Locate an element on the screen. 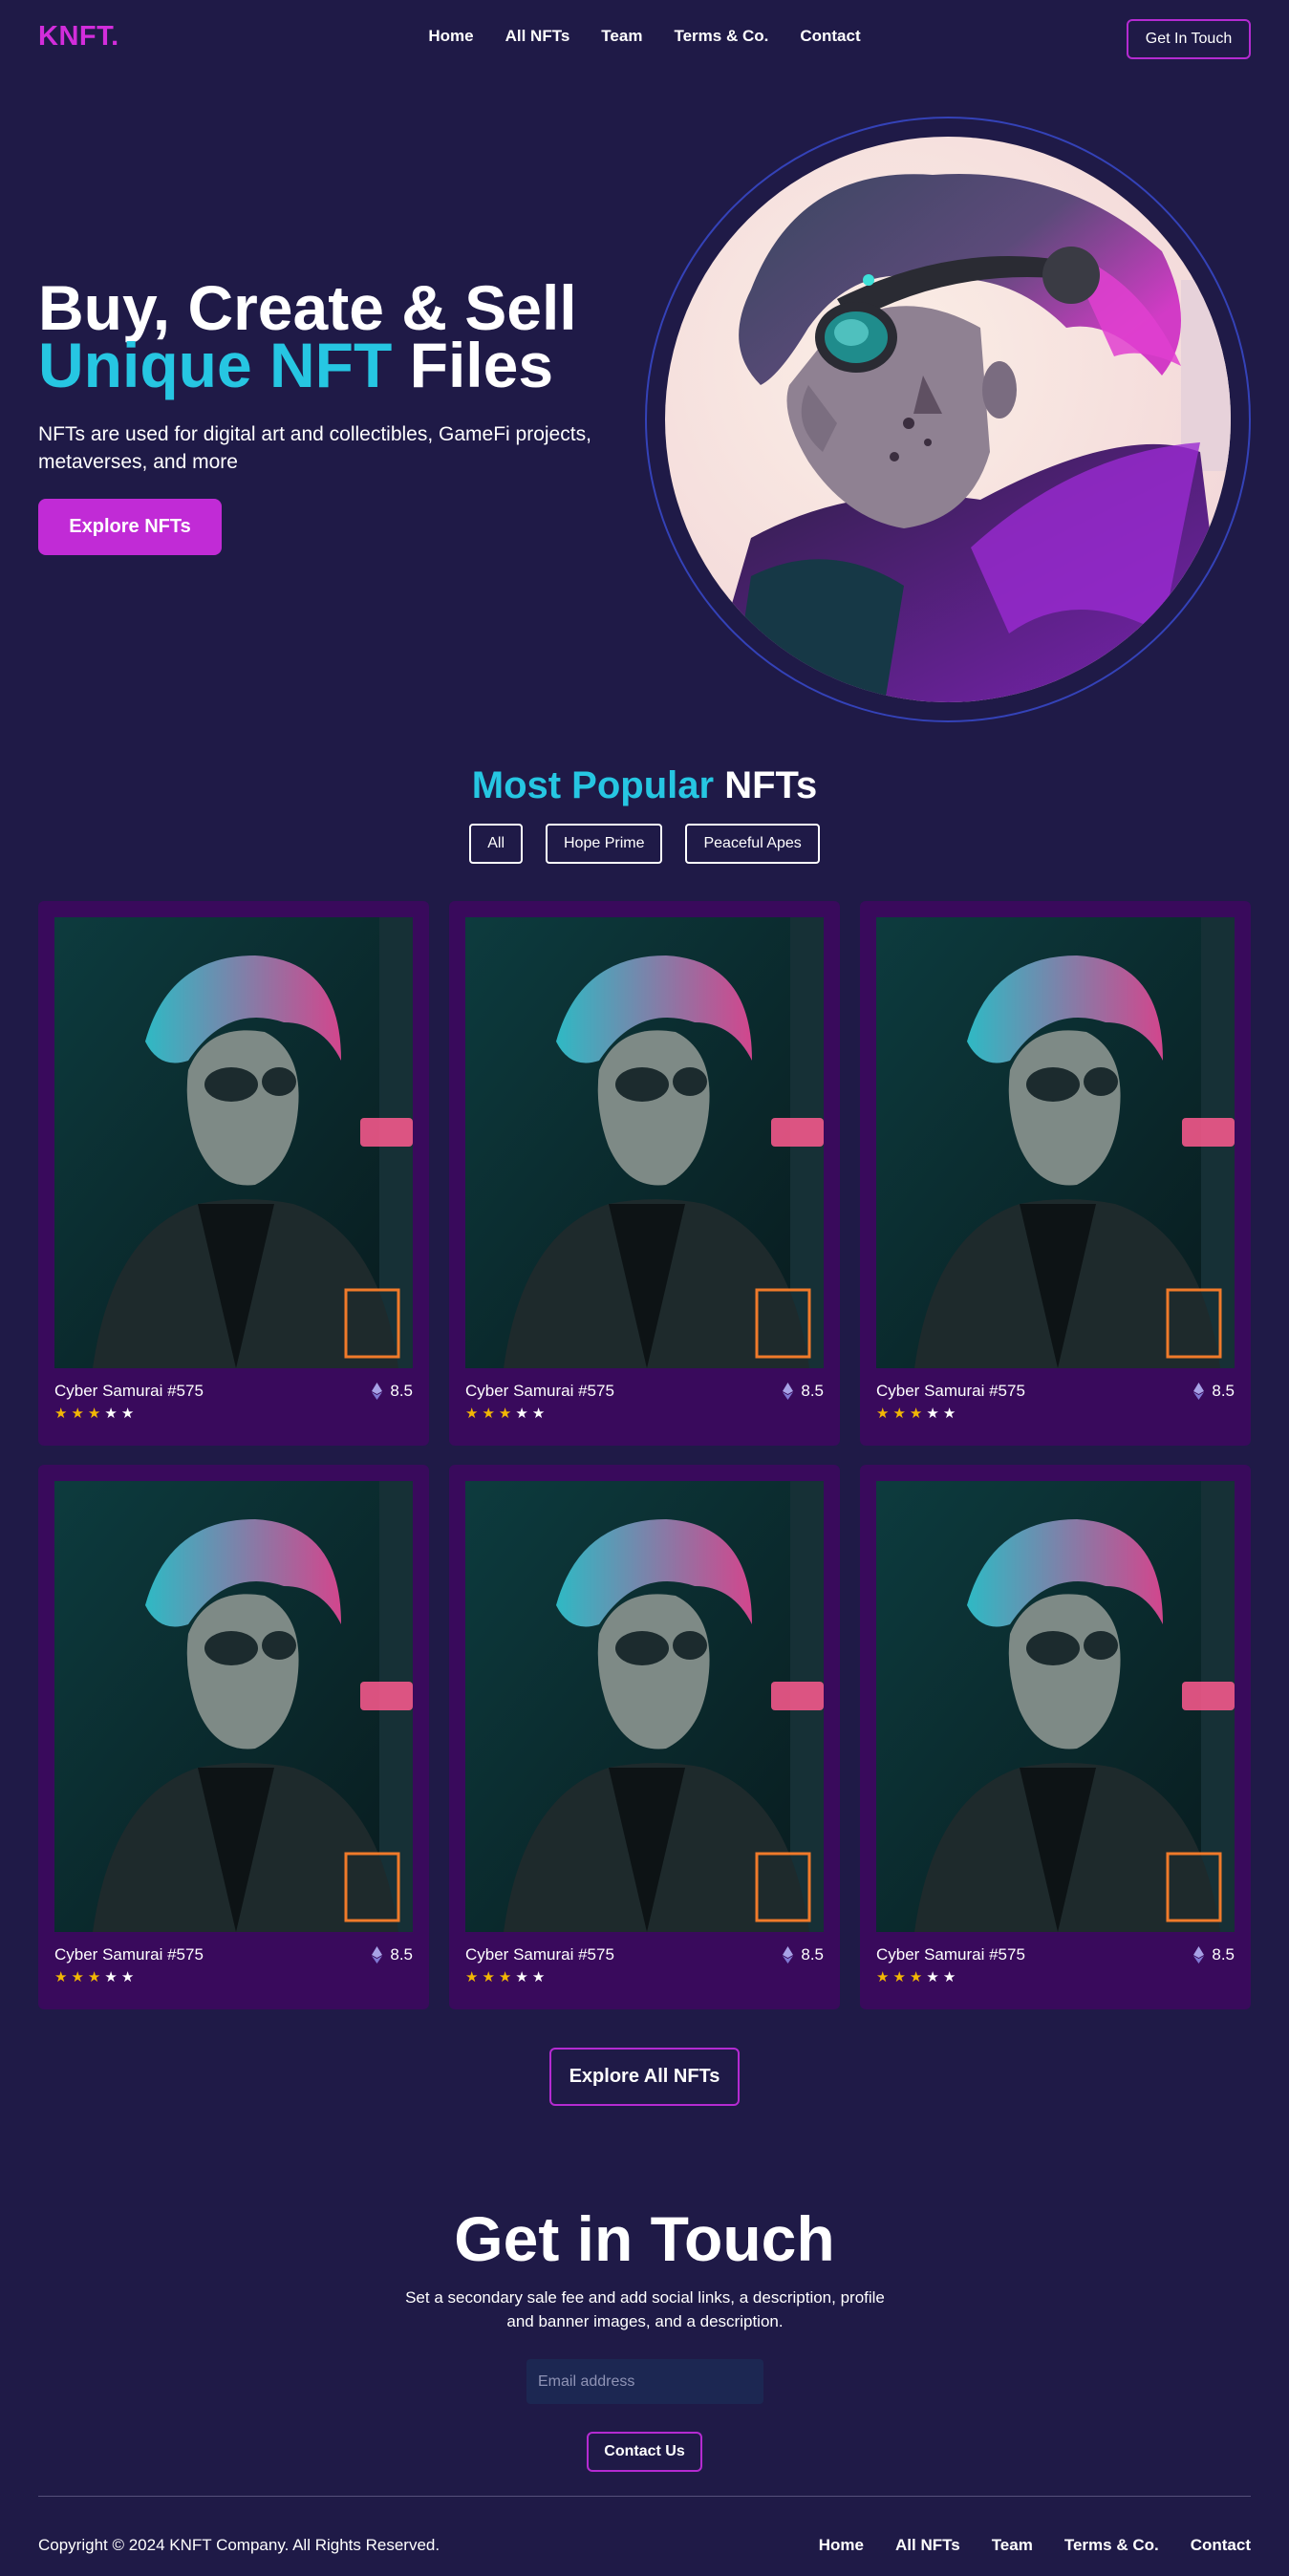 The image size is (1289, 2576). email-field is located at coordinates (644, 2381).